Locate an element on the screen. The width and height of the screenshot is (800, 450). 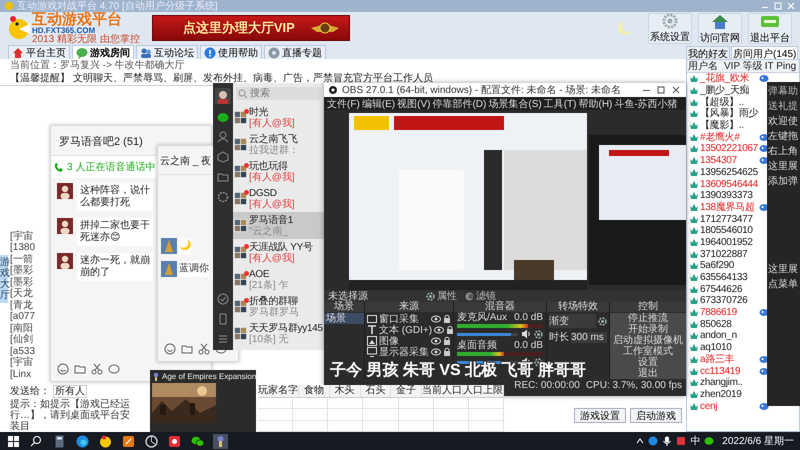
user-name: 67544626 is located at coordinates (729, 289).